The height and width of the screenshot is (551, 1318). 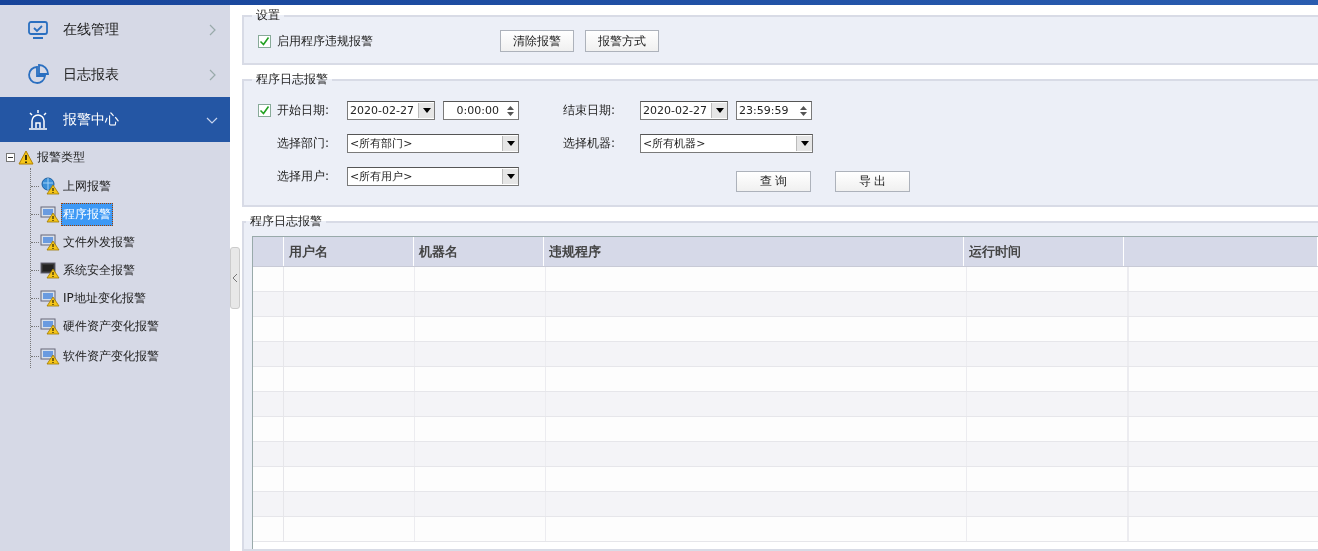 What do you see at coordinates (61, 157) in the screenshot?
I see `tree-root-label: 报警类型` at bounding box center [61, 157].